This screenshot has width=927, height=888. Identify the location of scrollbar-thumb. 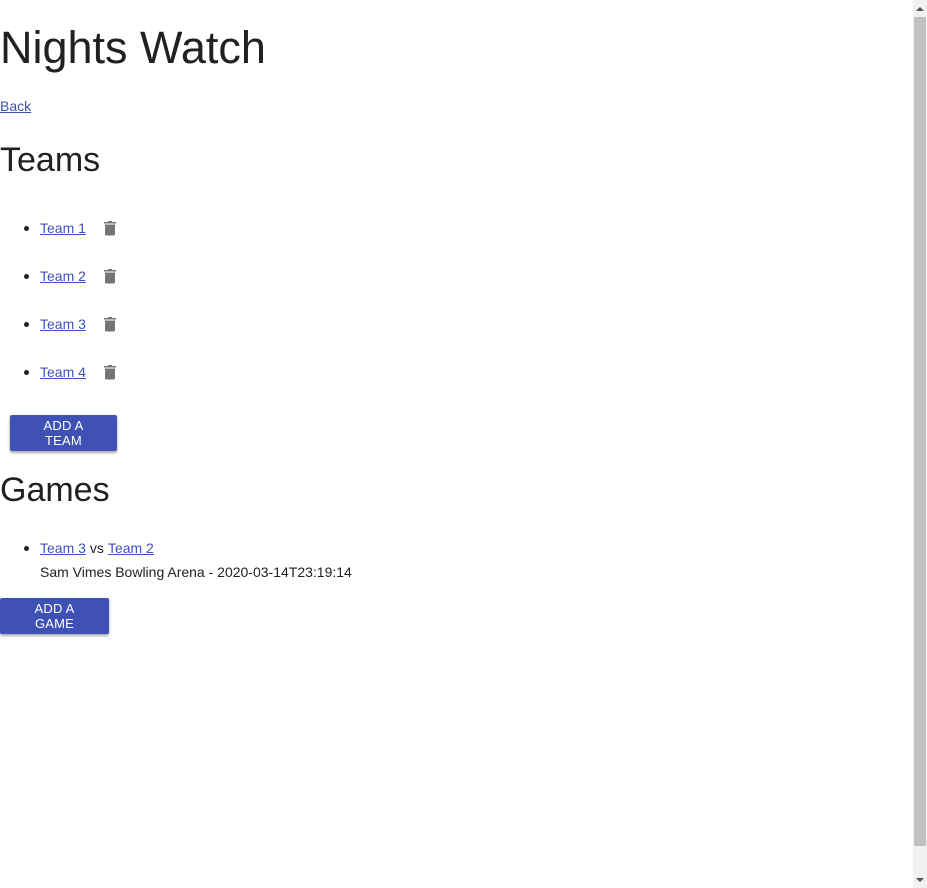
(920, 431).